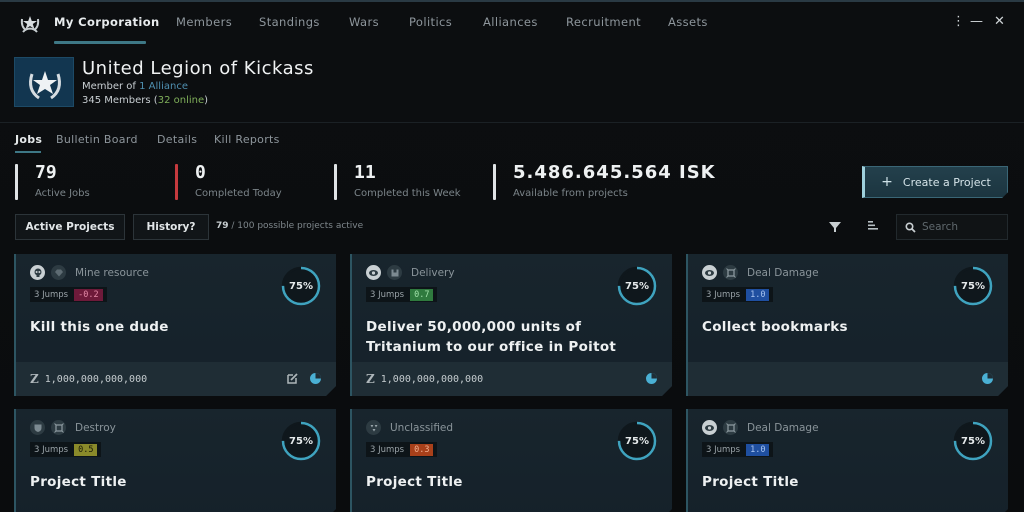 This screenshot has height=512, width=1024. I want to click on projects-count-rest: / 100 possible projects active, so click(296, 226).